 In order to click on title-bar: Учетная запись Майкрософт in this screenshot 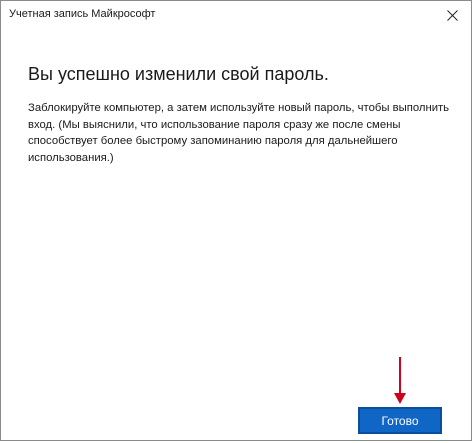, I will do `click(236, 15)`.